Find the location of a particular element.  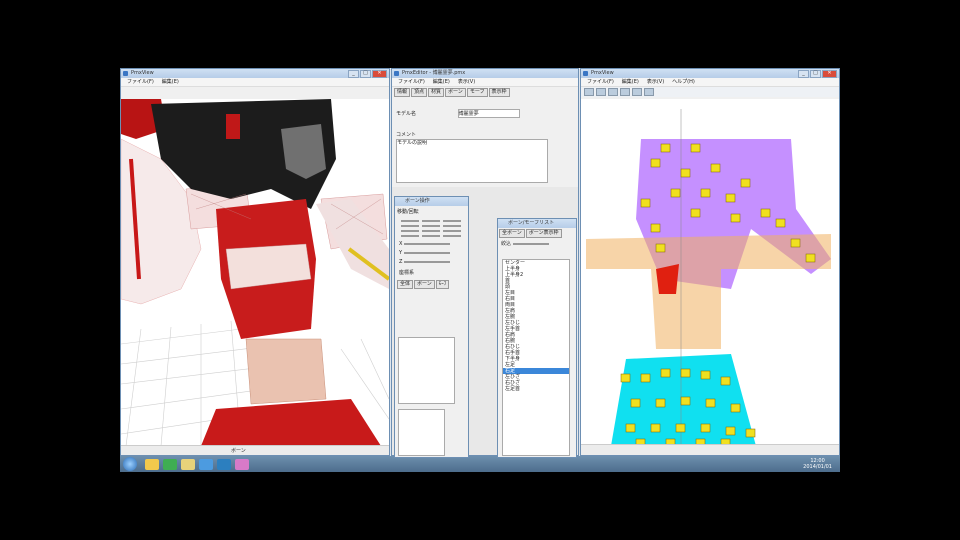

maximize-button: □ is located at coordinates (365, 74).